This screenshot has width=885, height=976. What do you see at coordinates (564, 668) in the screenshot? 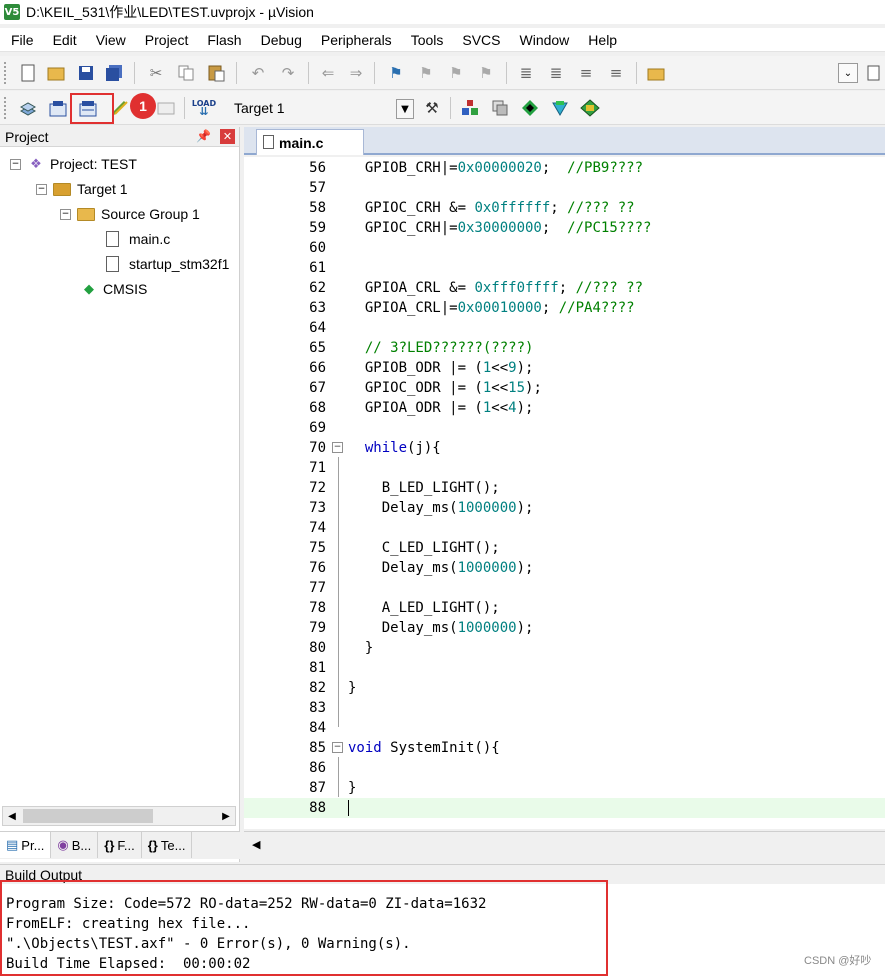
I see `code-line: 81` at bounding box center [564, 668].